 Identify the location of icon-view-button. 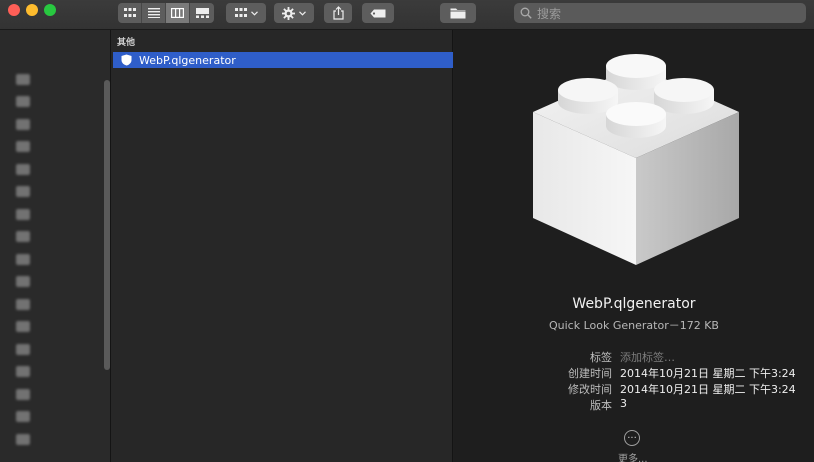
(130, 13).